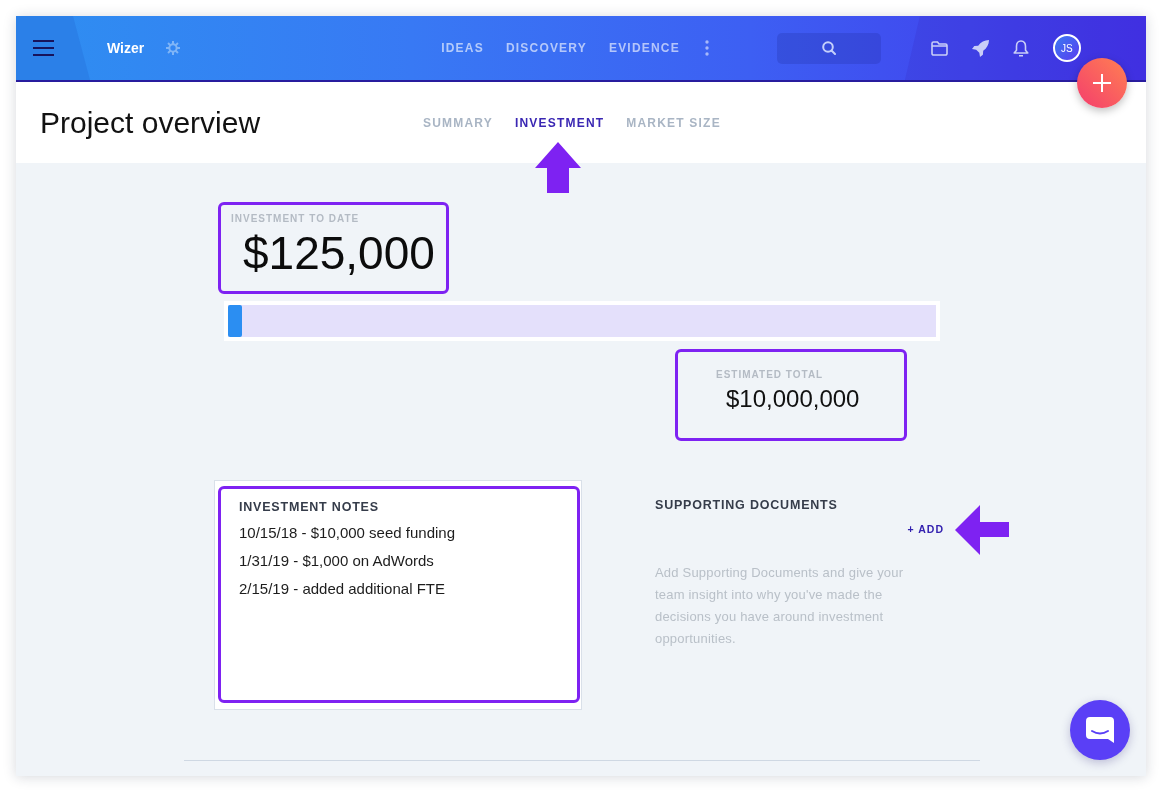  What do you see at coordinates (126, 48) in the screenshot?
I see `app-name: Wizer` at bounding box center [126, 48].